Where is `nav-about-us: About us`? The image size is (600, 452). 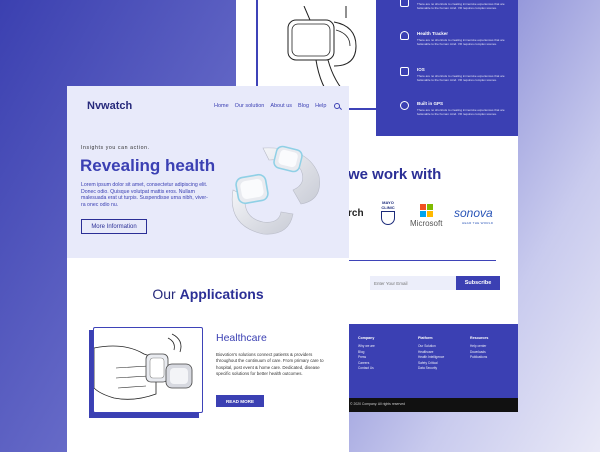 nav-about-us: About us is located at coordinates (281, 106).